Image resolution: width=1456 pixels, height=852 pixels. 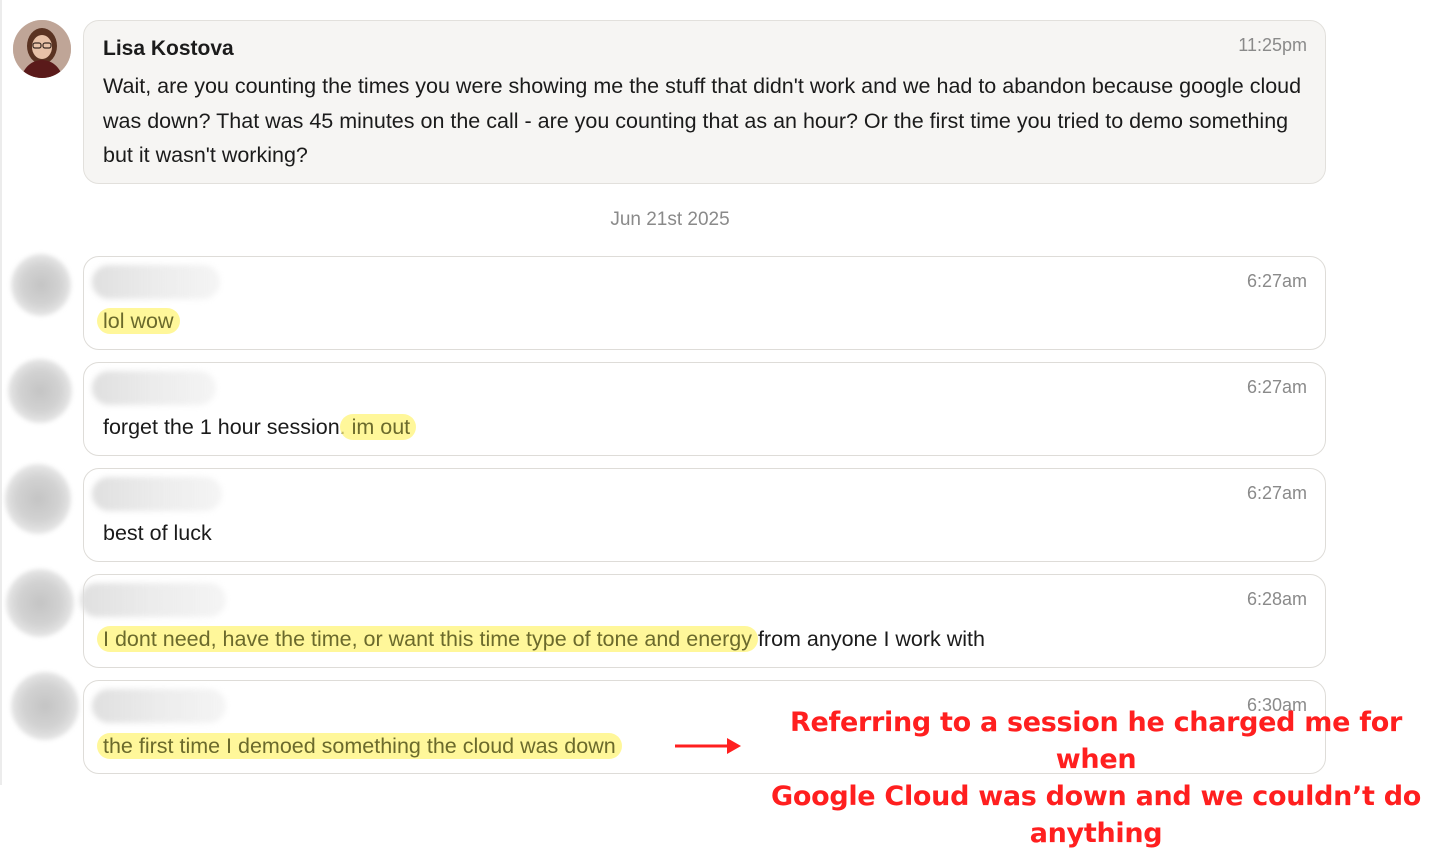 I want to click on highlighted-text: lol wow, so click(x=138, y=321).